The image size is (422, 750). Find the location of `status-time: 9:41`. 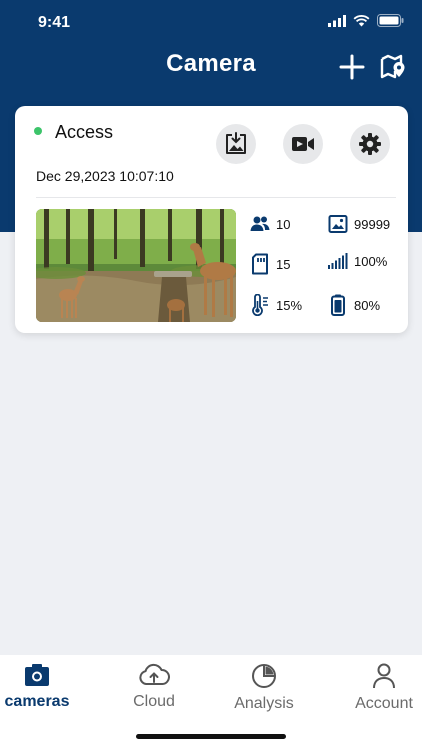

status-time: 9:41 is located at coordinates (54, 22).